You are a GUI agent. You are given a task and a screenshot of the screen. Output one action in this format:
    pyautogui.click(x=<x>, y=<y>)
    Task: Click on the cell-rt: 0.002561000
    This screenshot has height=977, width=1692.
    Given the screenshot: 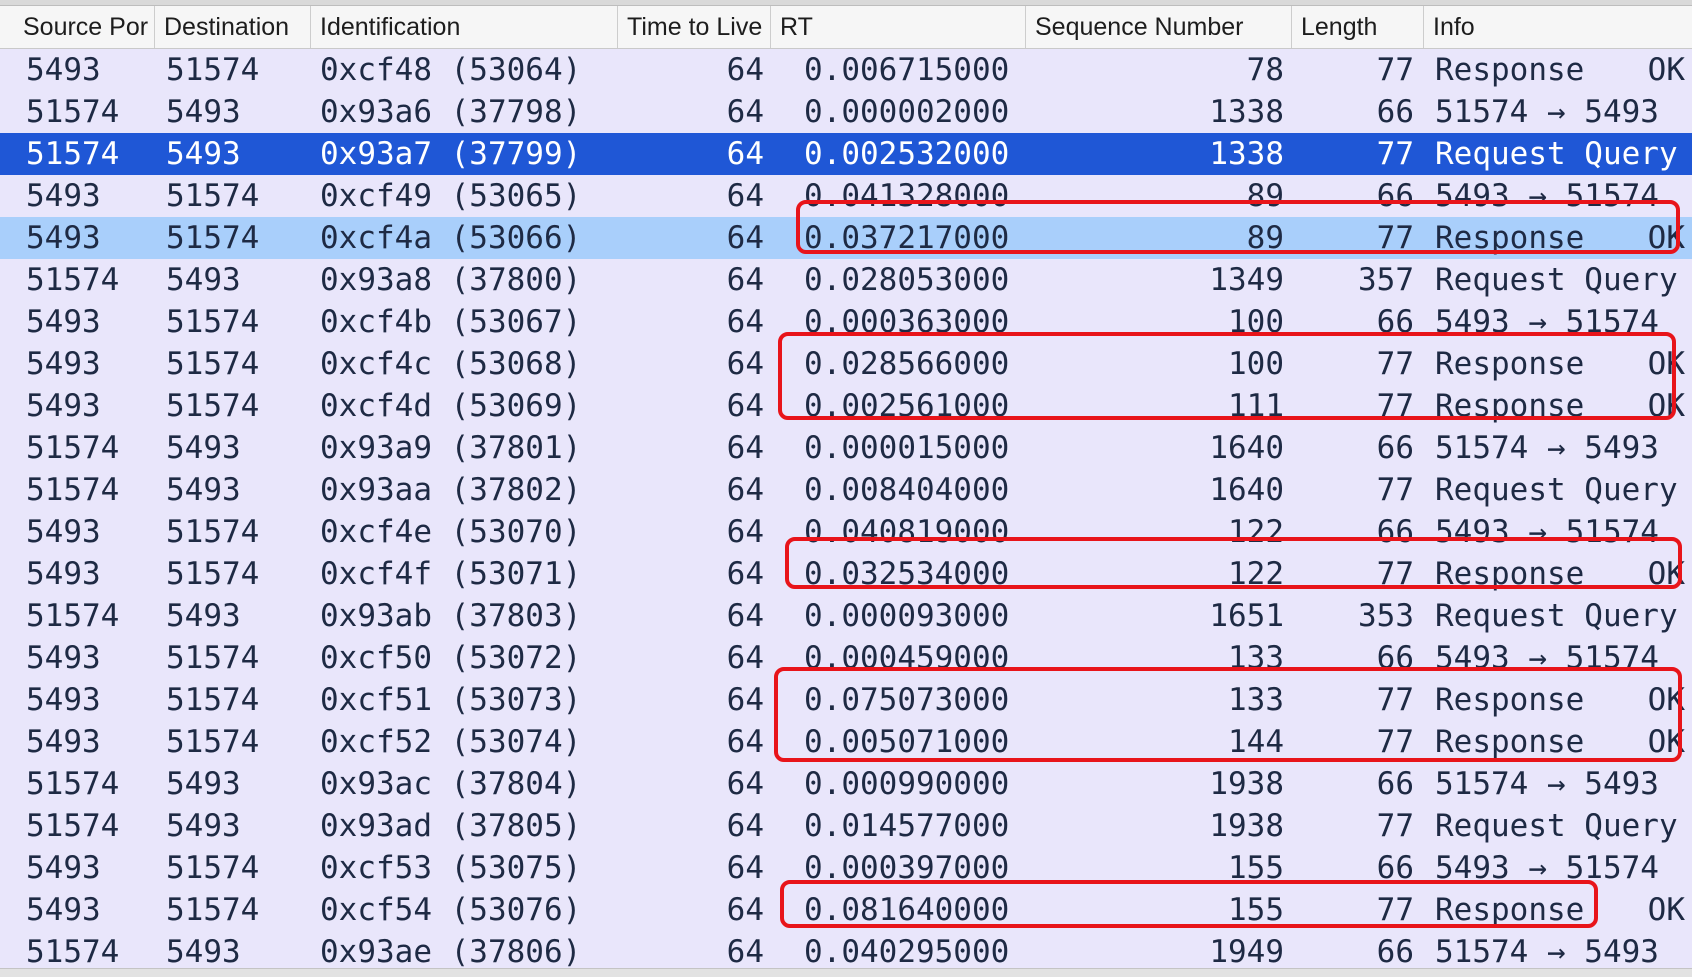 What is the action you would take?
    pyautogui.click(x=907, y=406)
    